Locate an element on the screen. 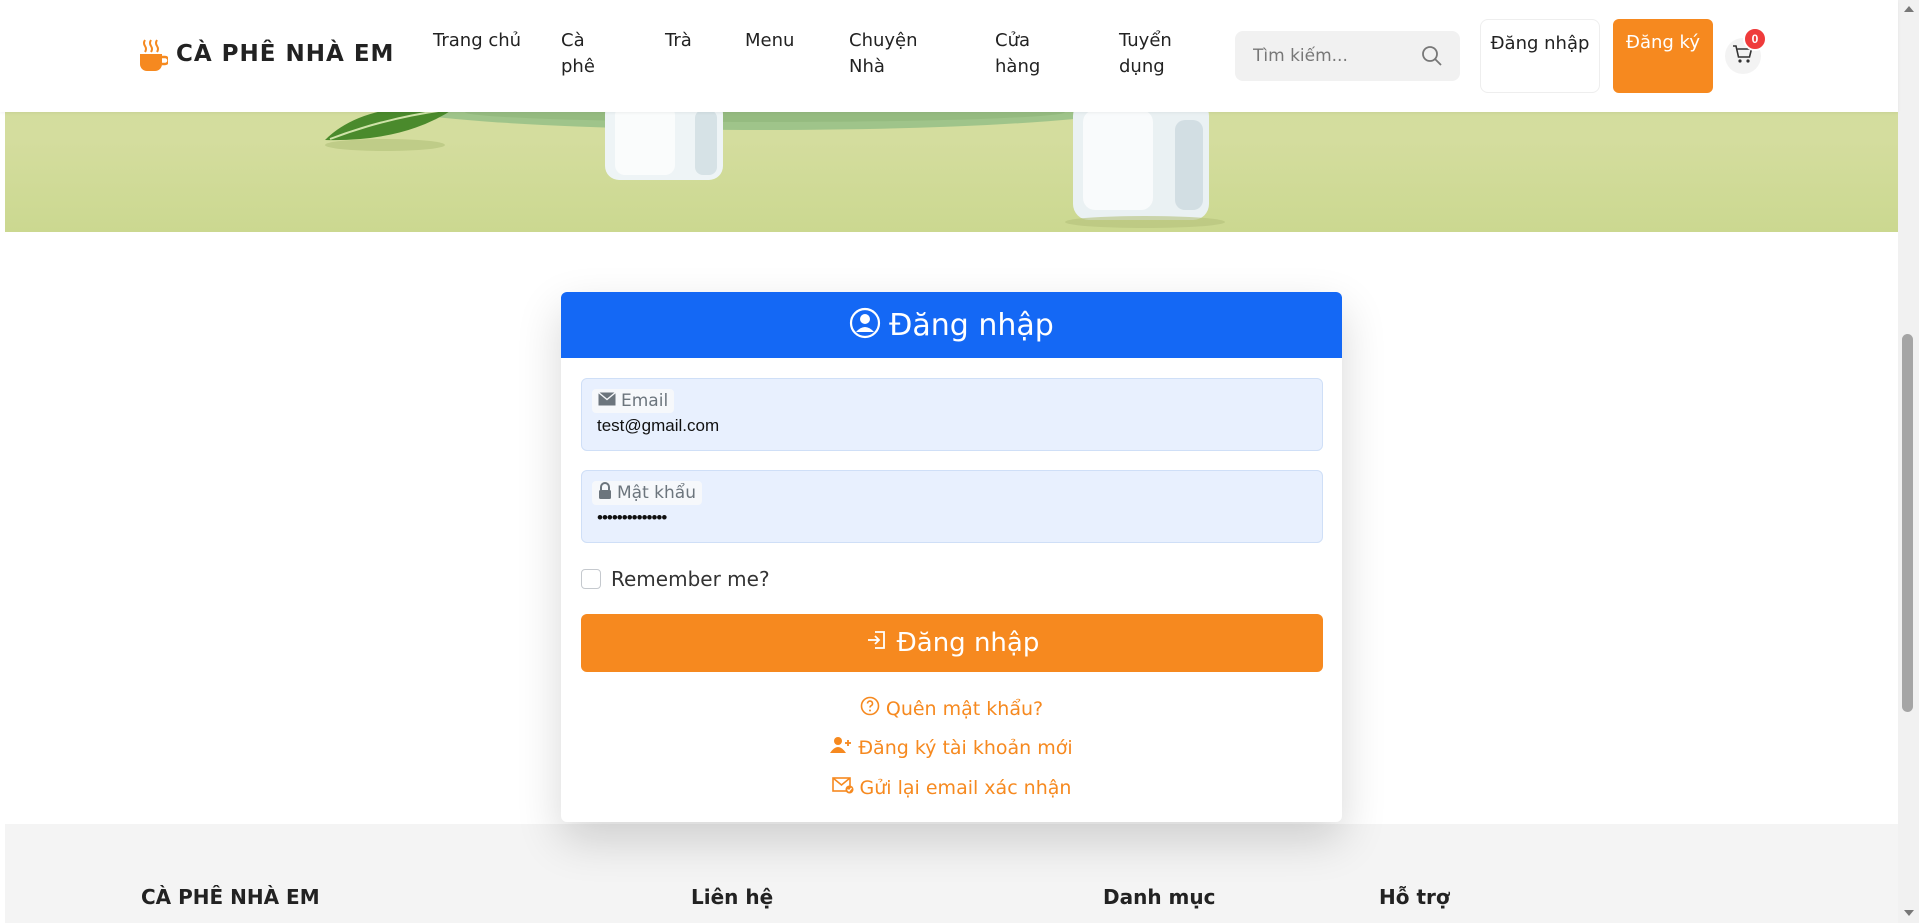 This screenshot has height=923, width=1919. brand-logo: CÀ PHÊ NHÀ EM is located at coordinates (266, 54).